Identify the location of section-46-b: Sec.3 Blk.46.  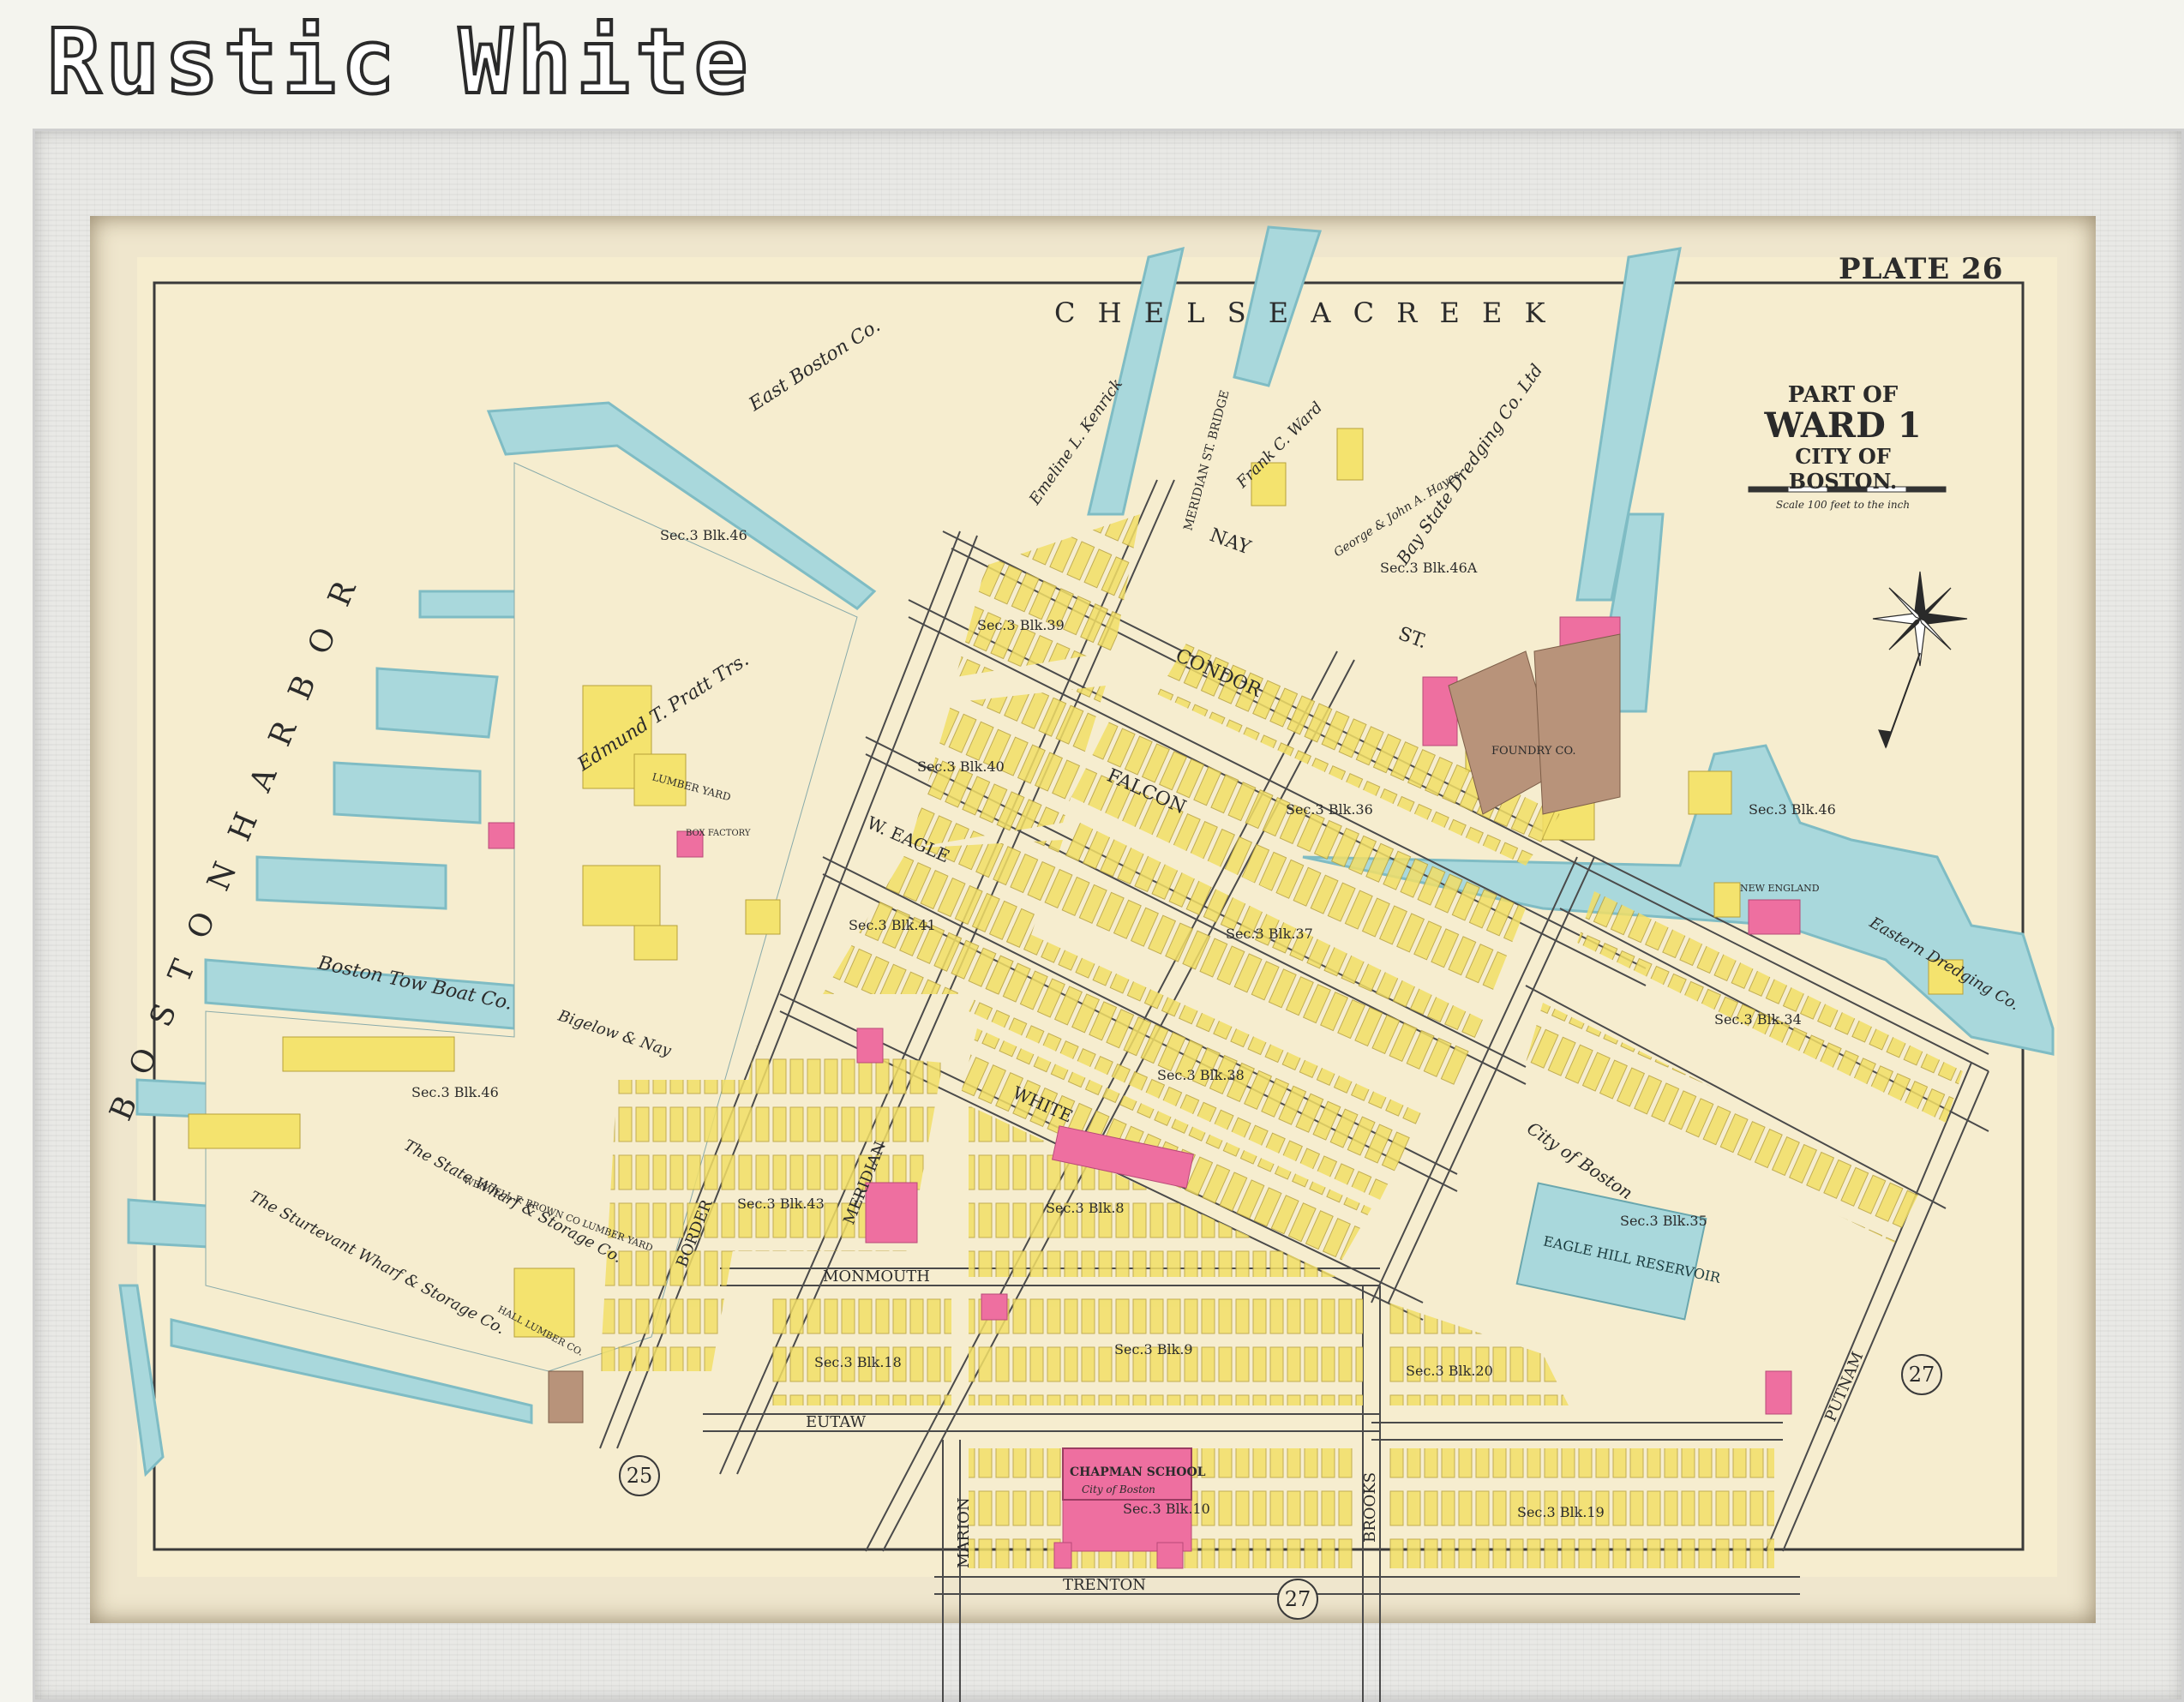
(455, 1092).